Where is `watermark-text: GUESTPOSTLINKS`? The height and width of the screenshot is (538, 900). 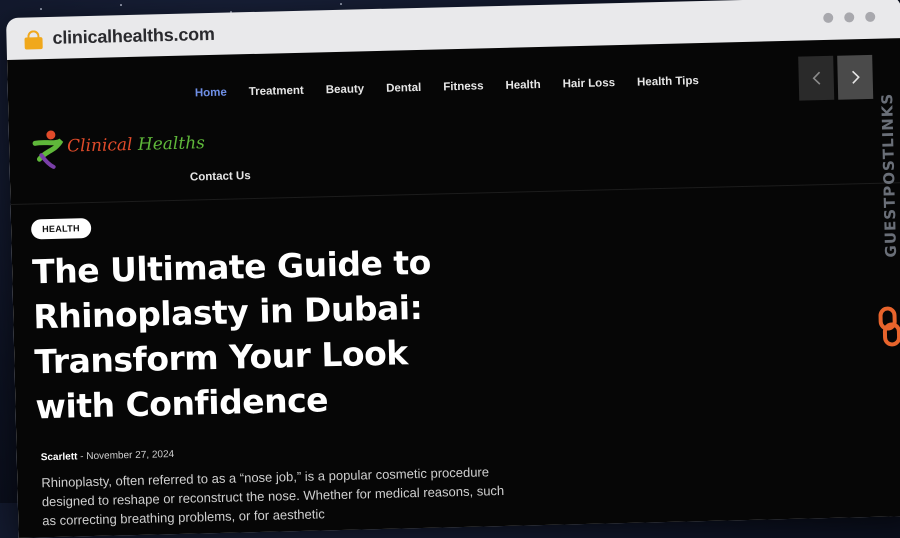 watermark-text: GUESTPOSTLINKS is located at coordinates (889, 175).